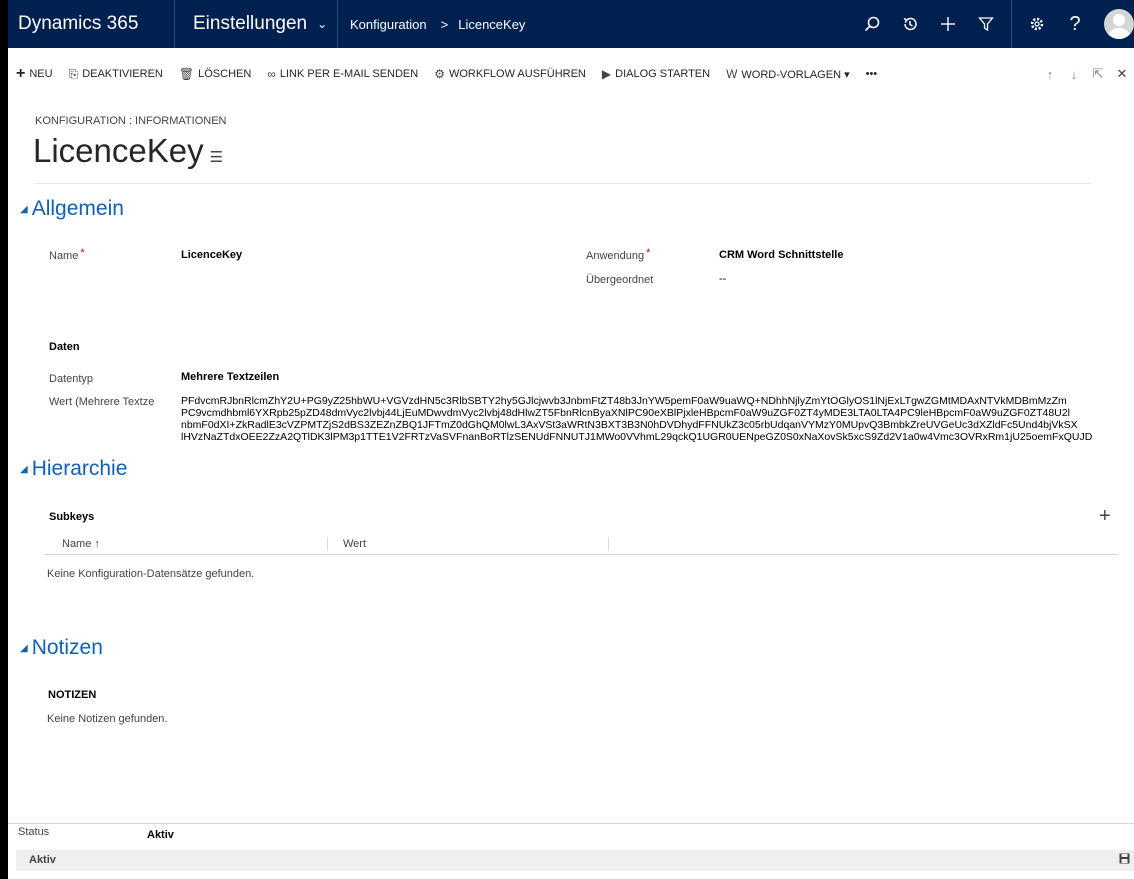 Image resolution: width=1134 pixels, height=879 pixels. Describe the element at coordinates (872, 24) in the screenshot. I see `search-icon` at that location.